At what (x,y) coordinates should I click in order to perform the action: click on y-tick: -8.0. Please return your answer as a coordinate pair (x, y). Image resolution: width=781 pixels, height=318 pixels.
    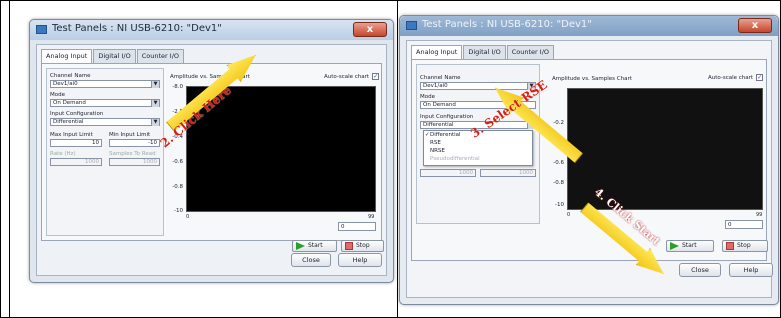
    Looking at the image, I should click on (177, 87).